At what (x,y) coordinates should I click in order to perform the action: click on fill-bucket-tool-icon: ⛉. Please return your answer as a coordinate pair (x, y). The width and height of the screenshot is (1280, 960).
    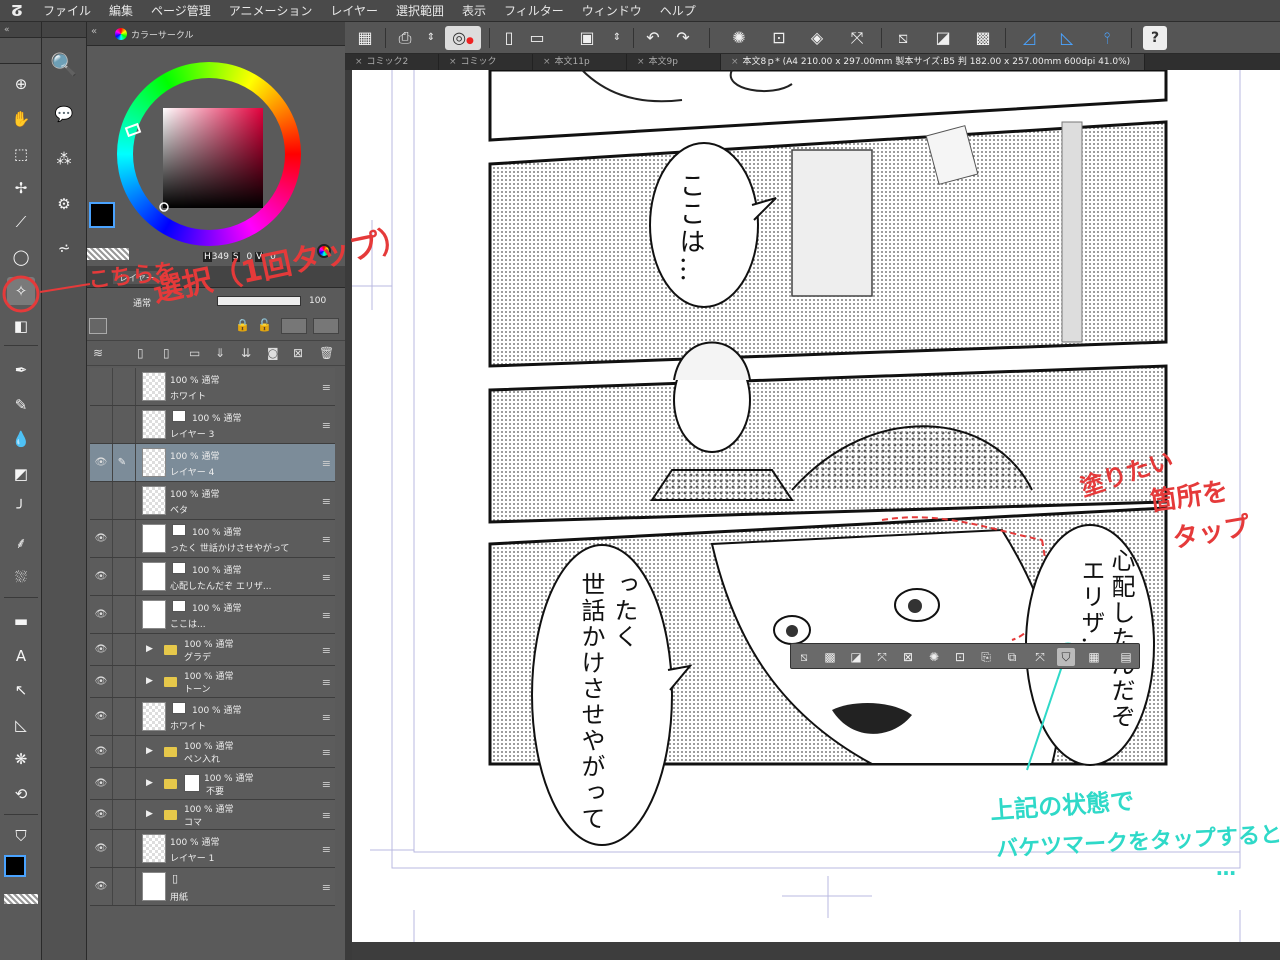
    Looking at the image, I should click on (21, 836).